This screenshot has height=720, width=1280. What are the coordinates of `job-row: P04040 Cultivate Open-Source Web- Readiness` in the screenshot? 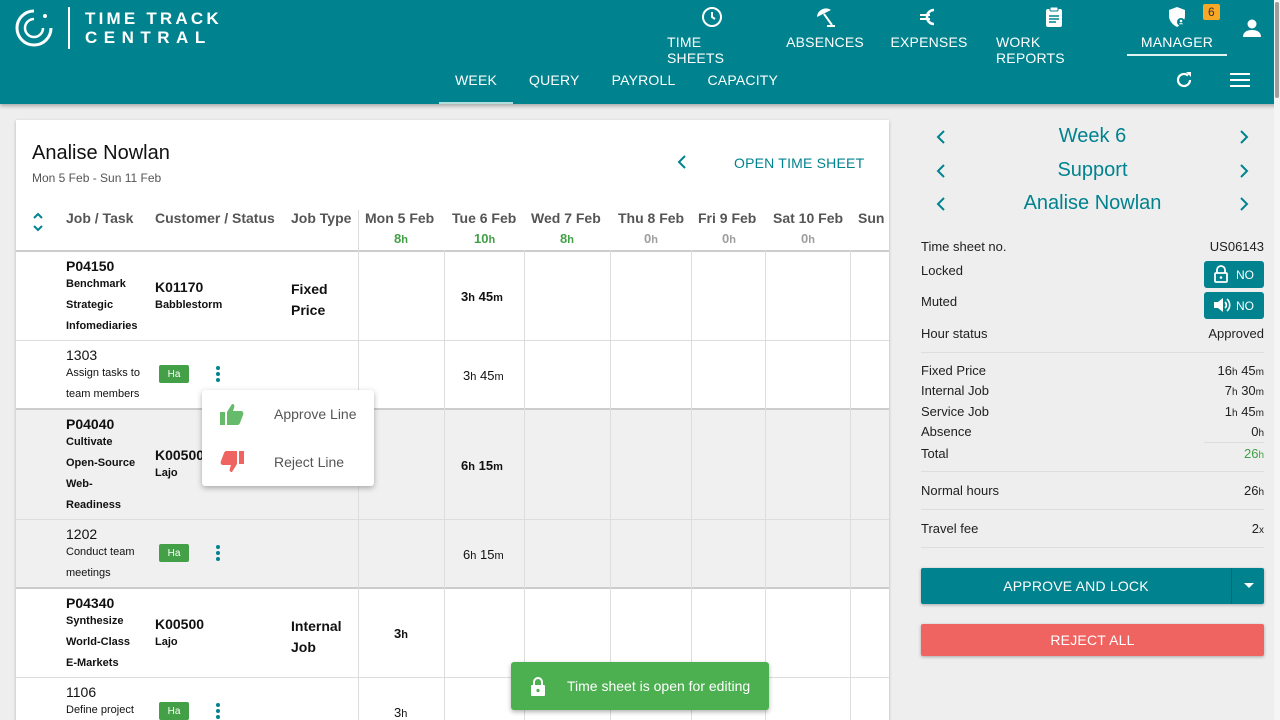 It's located at (100, 466).